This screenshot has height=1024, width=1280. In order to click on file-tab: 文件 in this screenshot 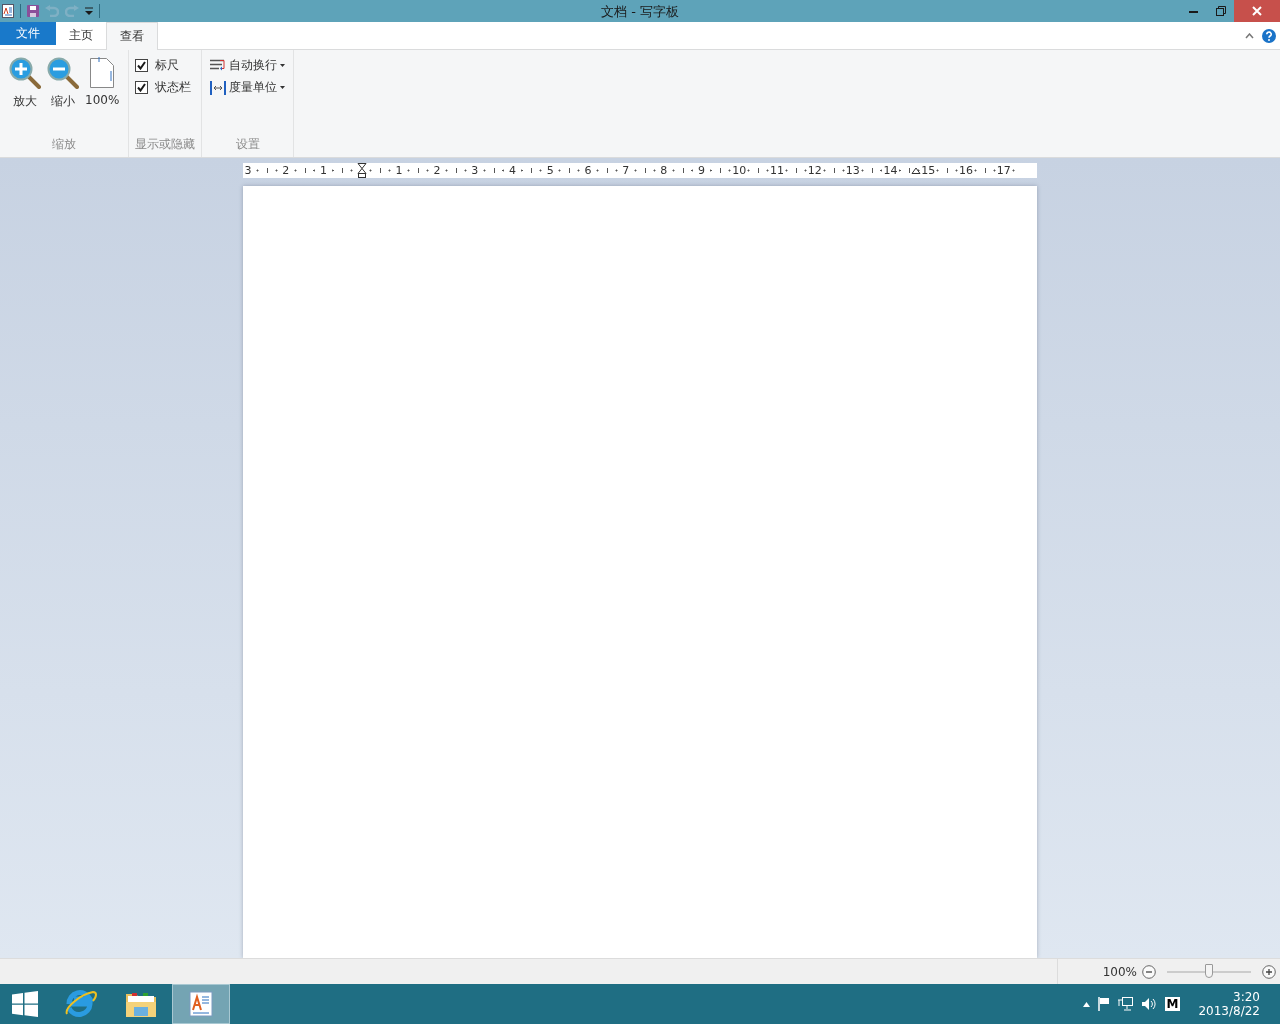, I will do `click(28, 33)`.